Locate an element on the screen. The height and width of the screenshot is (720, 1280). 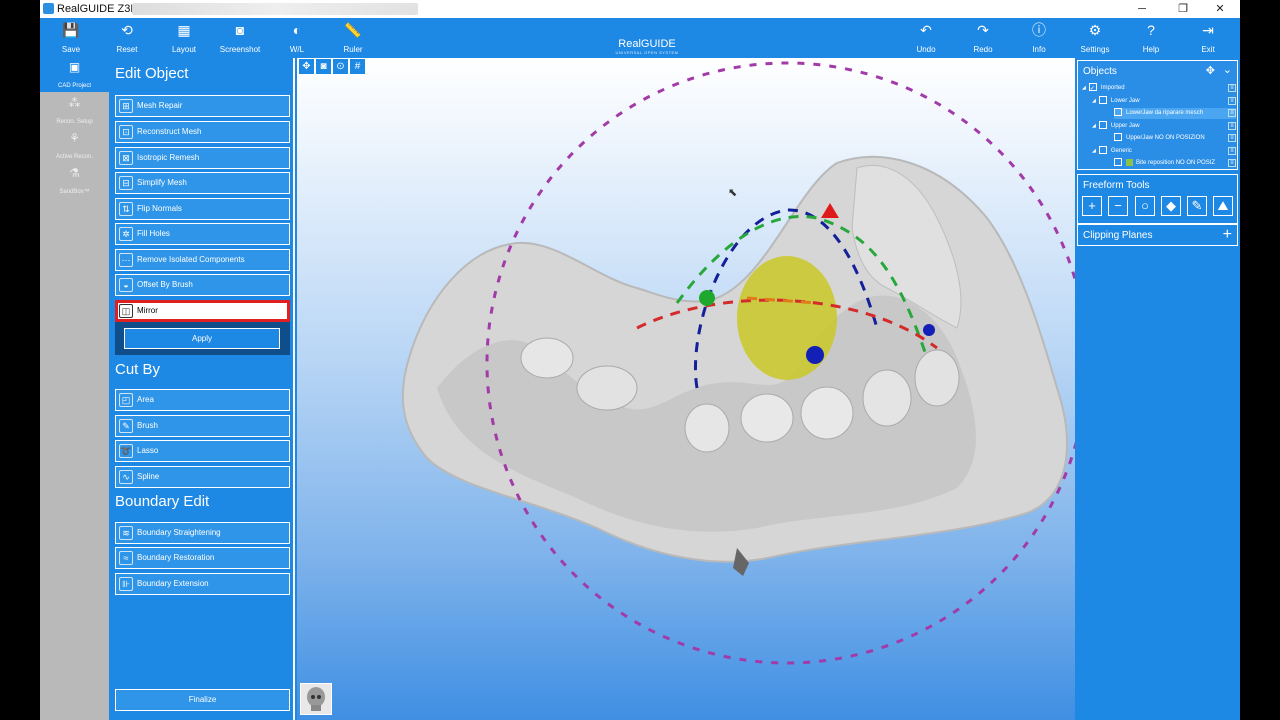
camera-icon: ◙ is located at coordinates (323, 66).